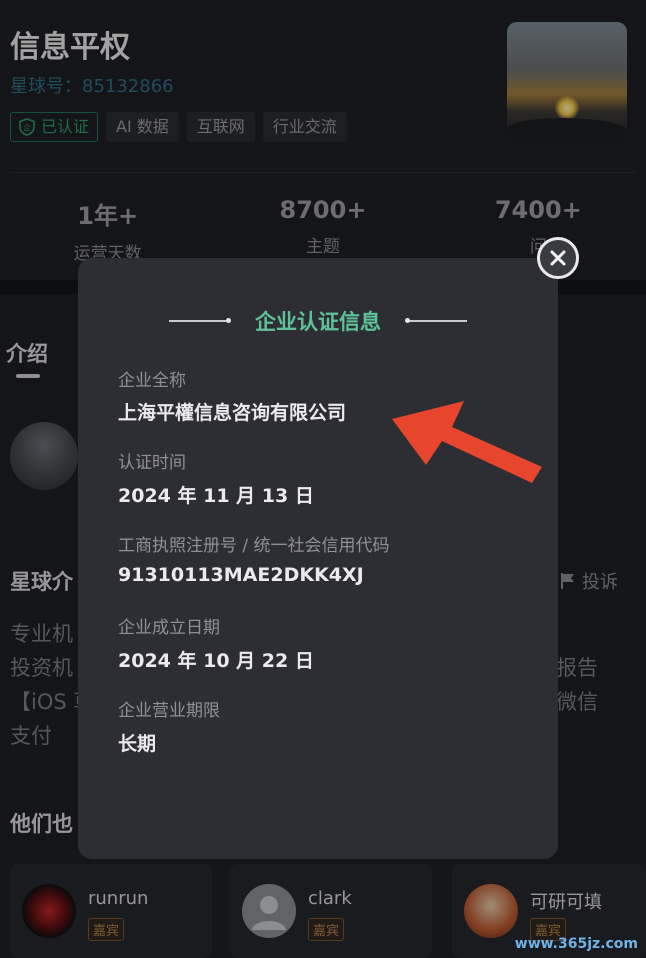 The height and width of the screenshot is (958, 646). Describe the element at coordinates (216, 661) in the screenshot. I see `founded-date-value: 2024 年 10 月 22 日` at that location.